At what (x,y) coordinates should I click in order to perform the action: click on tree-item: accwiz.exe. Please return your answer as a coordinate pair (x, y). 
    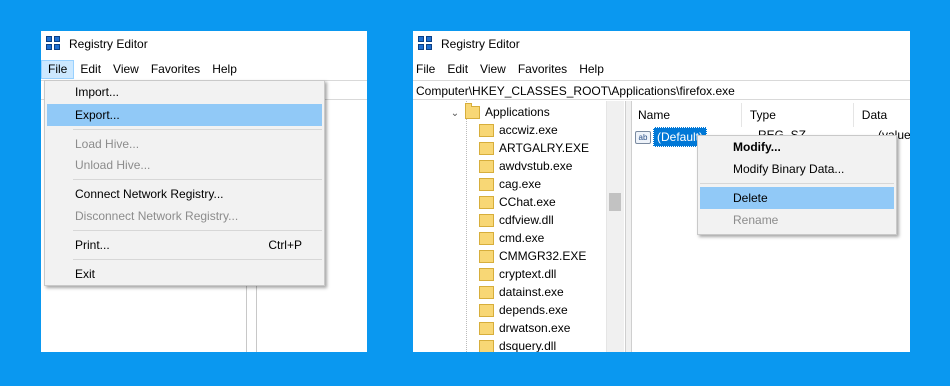
    Looking at the image, I should click on (518, 130).